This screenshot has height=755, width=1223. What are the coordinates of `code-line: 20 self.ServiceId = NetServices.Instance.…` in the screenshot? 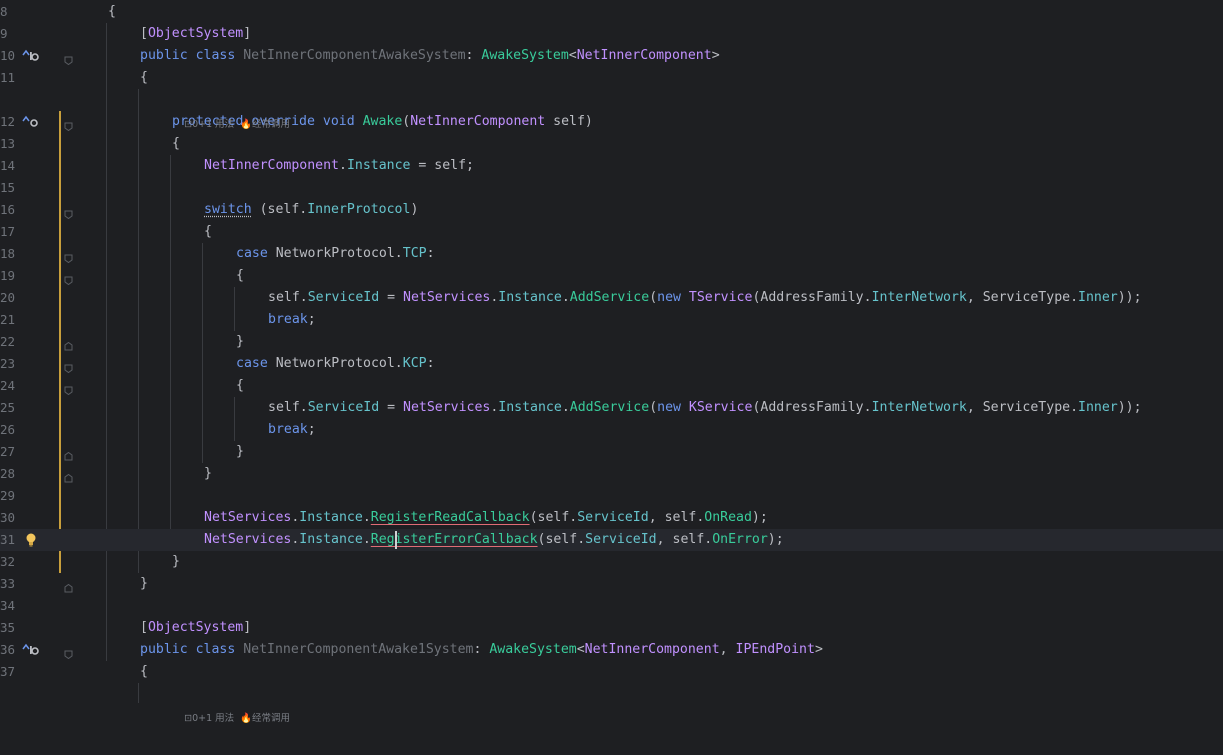 It's located at (611, 298).